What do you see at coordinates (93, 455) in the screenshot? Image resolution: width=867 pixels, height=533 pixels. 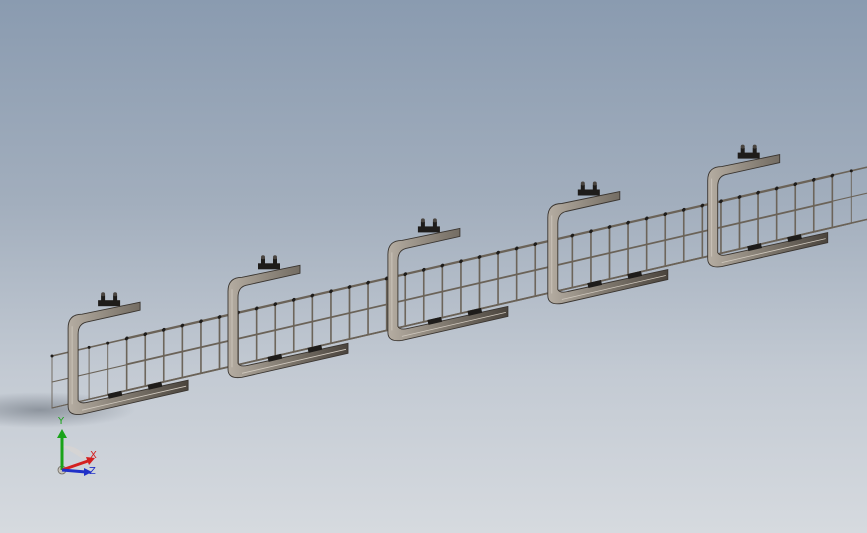 I see `triad-x-label: X` at bounding box center [93, 455].